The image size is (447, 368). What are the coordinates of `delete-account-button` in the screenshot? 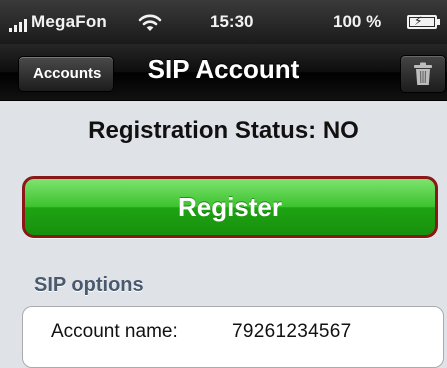 It's located at (423, 74).